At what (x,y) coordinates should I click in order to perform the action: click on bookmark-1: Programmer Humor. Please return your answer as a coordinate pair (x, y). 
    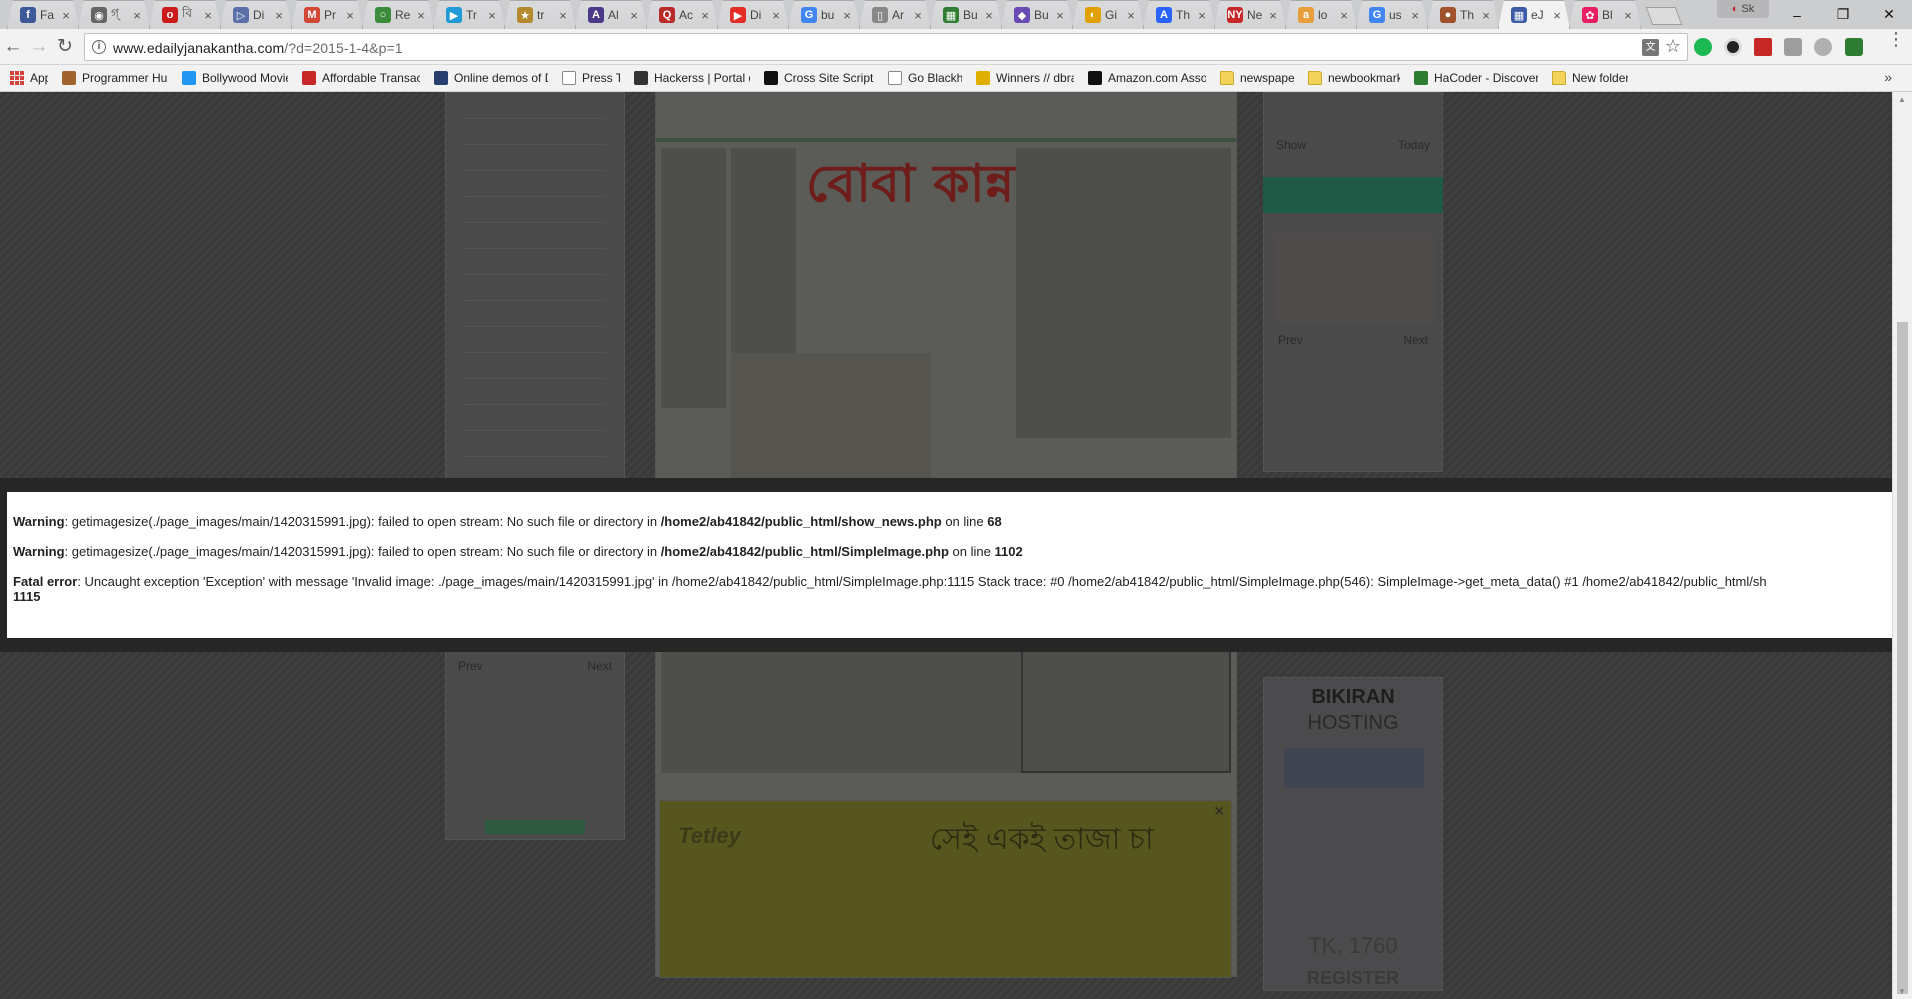
    Looking at the image, I should click on (115, 78).